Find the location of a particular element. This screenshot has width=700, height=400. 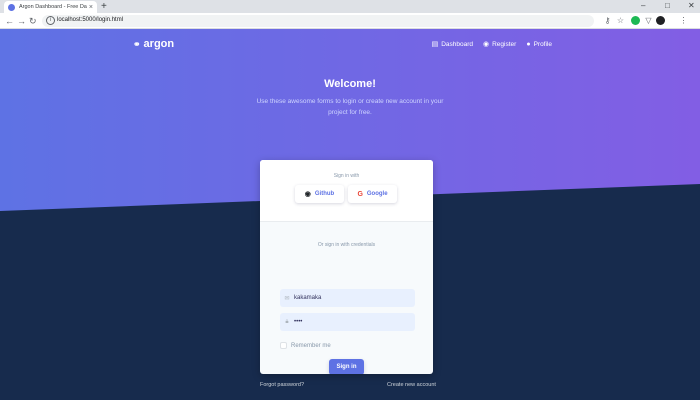

reload-icon: ↻ is located at coordinates (33, 21).